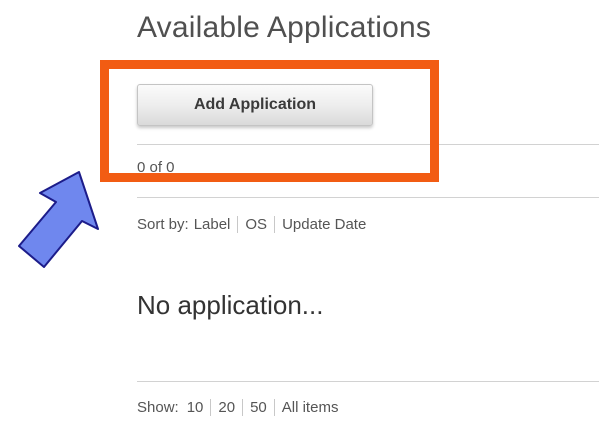 The image size is (599, 433). I want to click on page-size-50-link: 50, so click(258, 407).